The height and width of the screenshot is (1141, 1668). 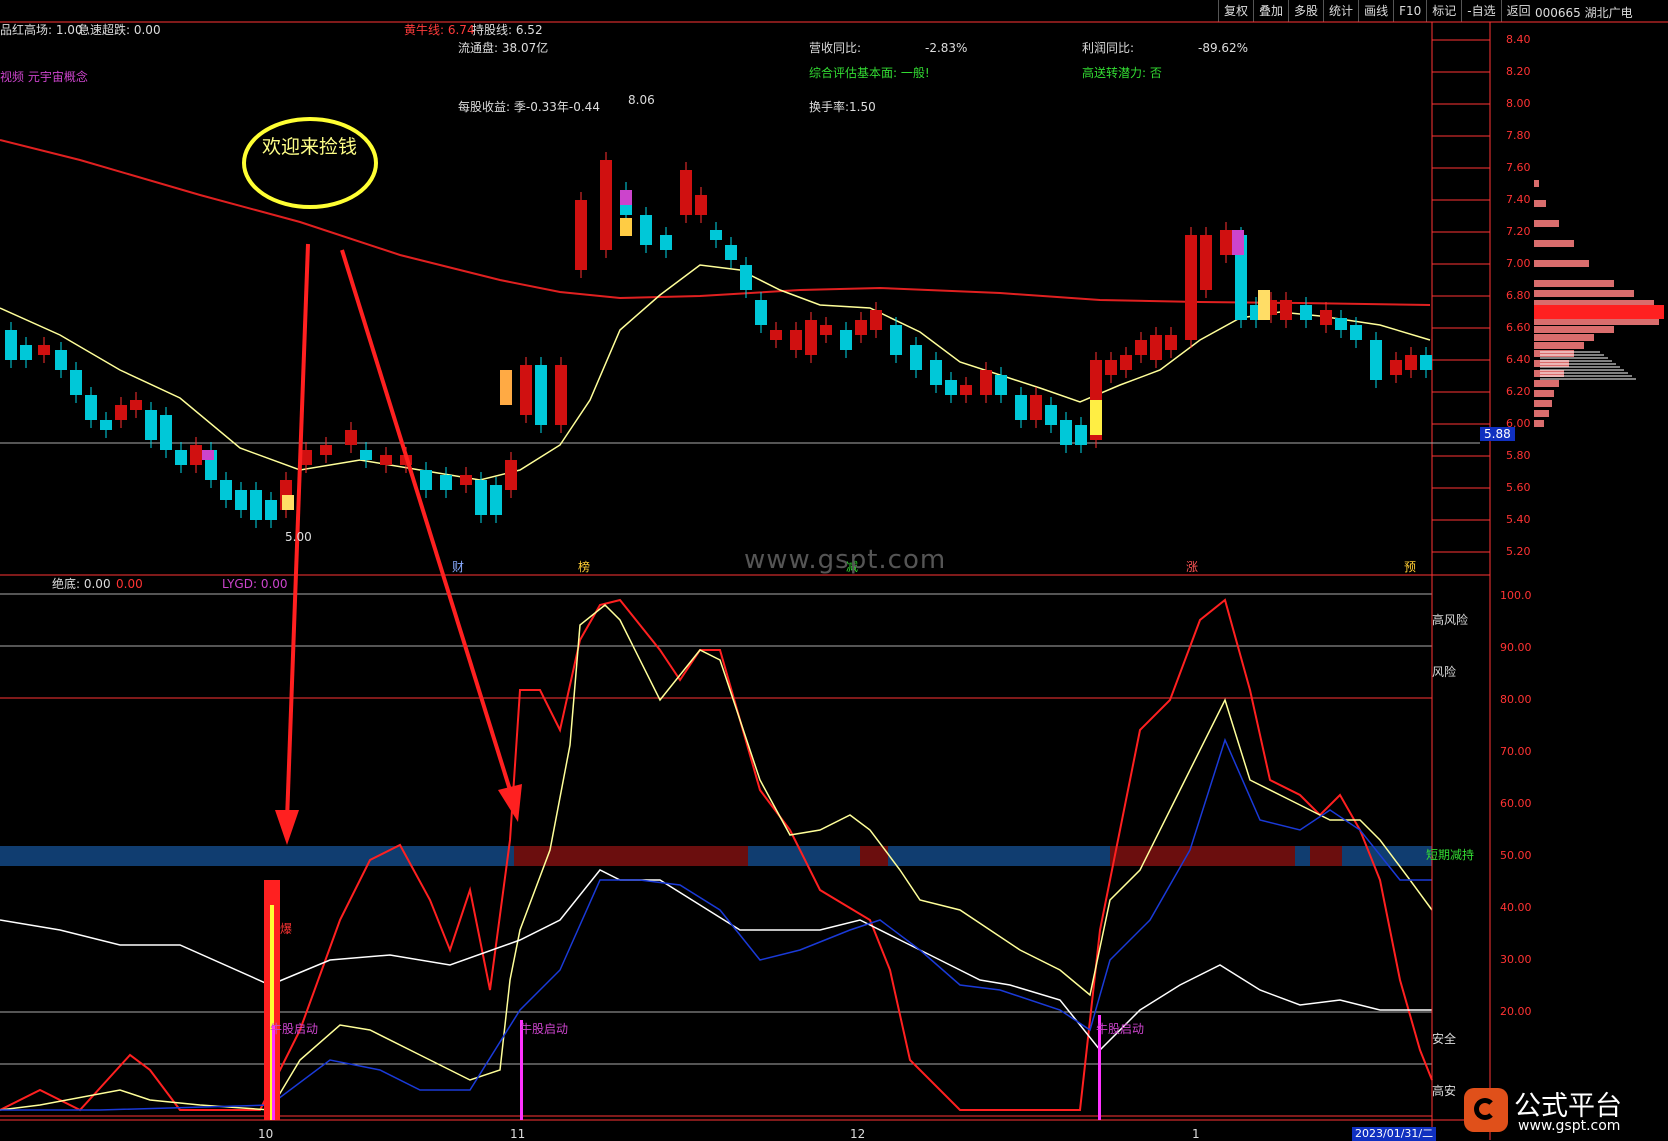 What do you see at coordinates (81, 584) in the screenshot?
I see `ind-label-1: 绝底: 0.00` at bounding box center [81, 584].